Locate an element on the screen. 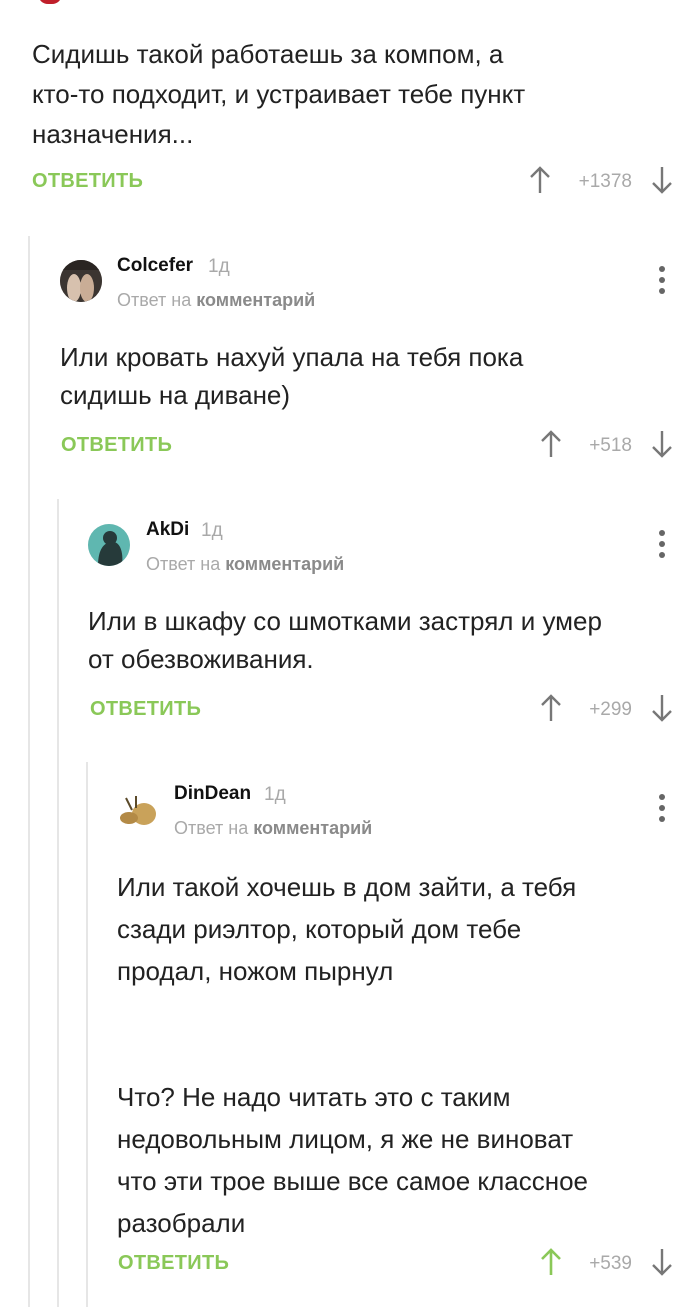 The image size is (700, 1307). rating-value: +299 is located at coordinates (610, 709).